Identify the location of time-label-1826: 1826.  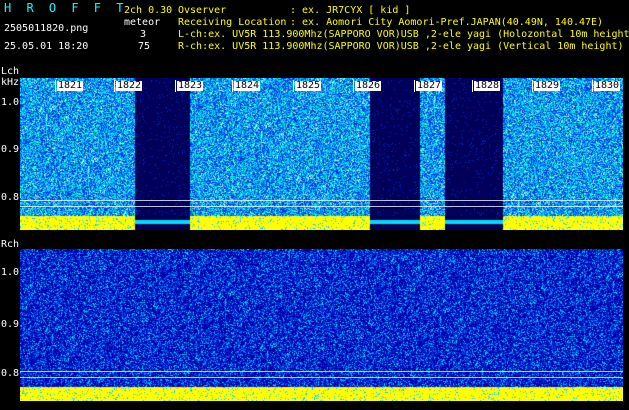
(368, 85).